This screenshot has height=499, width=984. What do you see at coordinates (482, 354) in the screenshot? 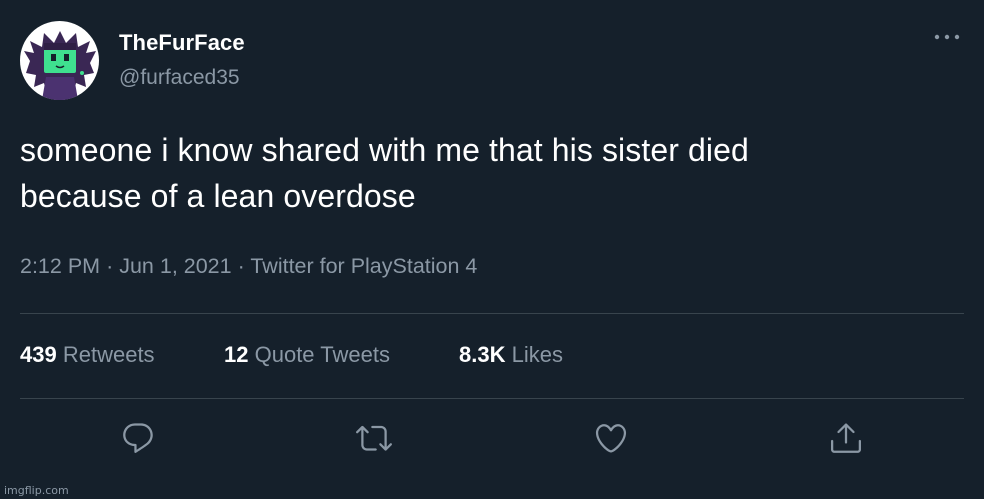
I see `likes-count: 8.3K` at bounding box center [482, 354].